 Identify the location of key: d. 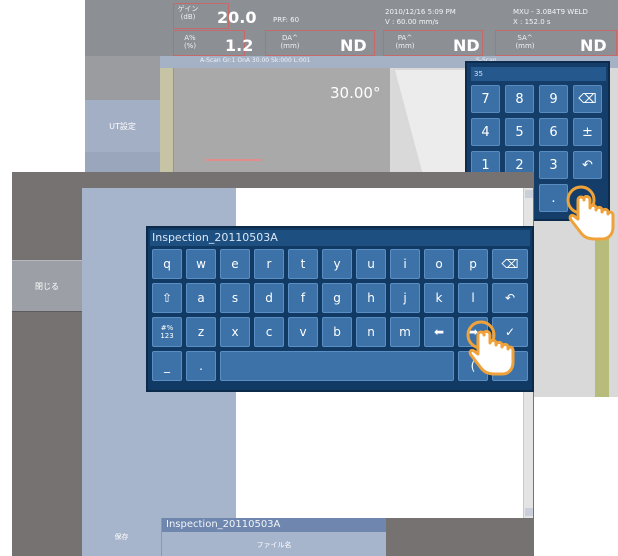
(269, 298).